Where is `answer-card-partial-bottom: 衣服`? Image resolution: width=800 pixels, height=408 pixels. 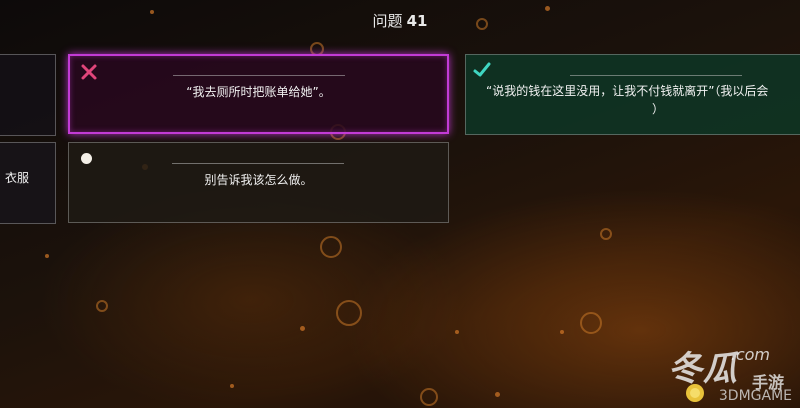
answer-card-partial-bottom: 衣服 is located at coordinates (28, 183).